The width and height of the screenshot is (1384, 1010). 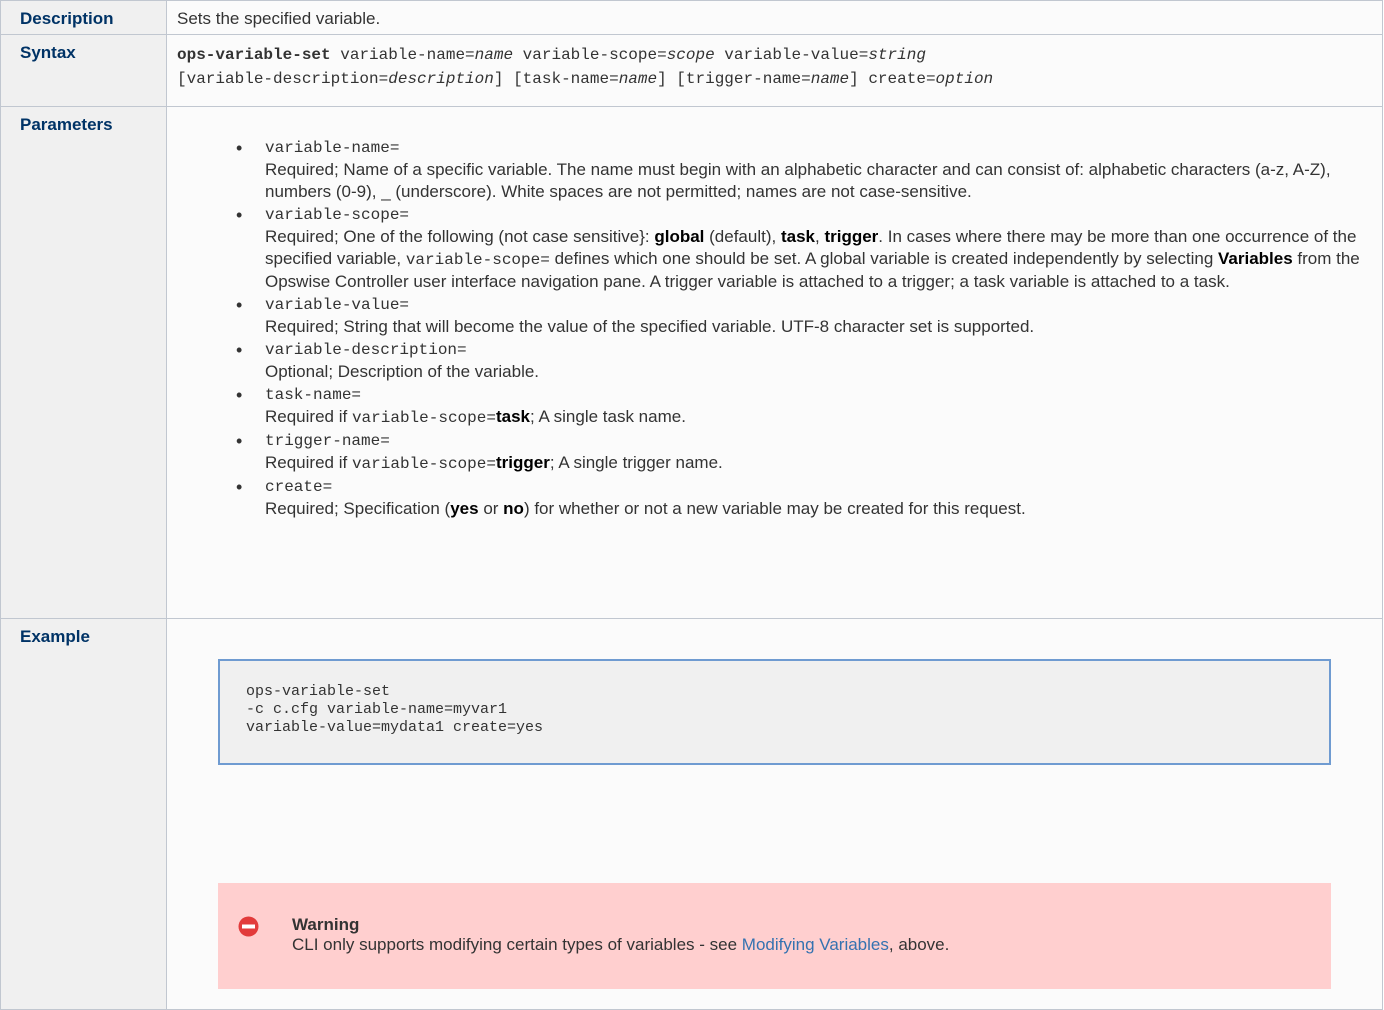 I want to click on parameter-description: Optional; Description of the variable., so click(x=818, y=372).